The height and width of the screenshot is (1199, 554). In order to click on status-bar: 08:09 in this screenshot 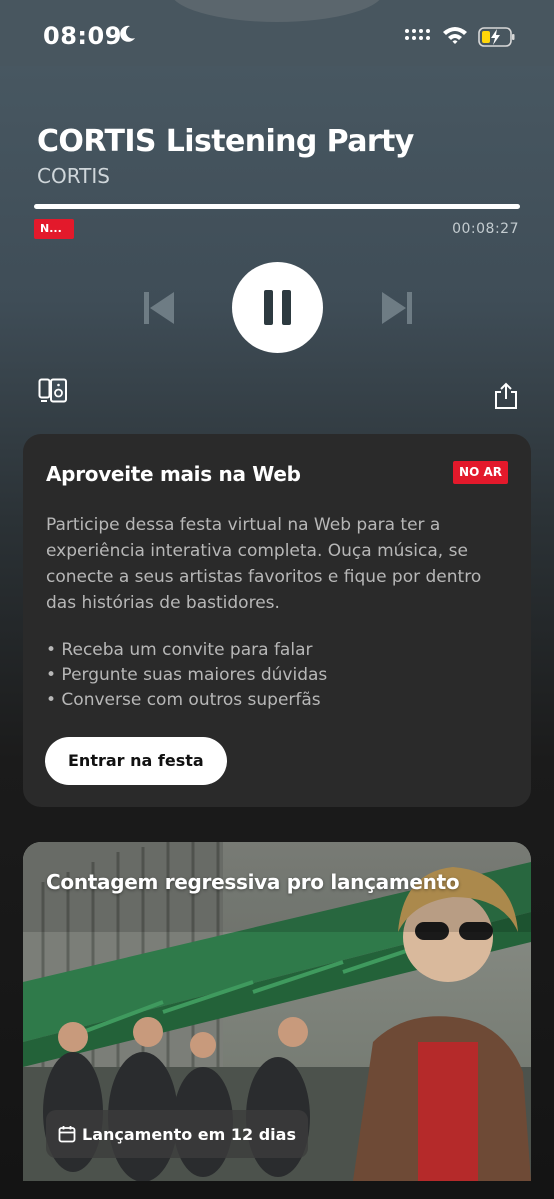, I will do `click(277, 33)`.